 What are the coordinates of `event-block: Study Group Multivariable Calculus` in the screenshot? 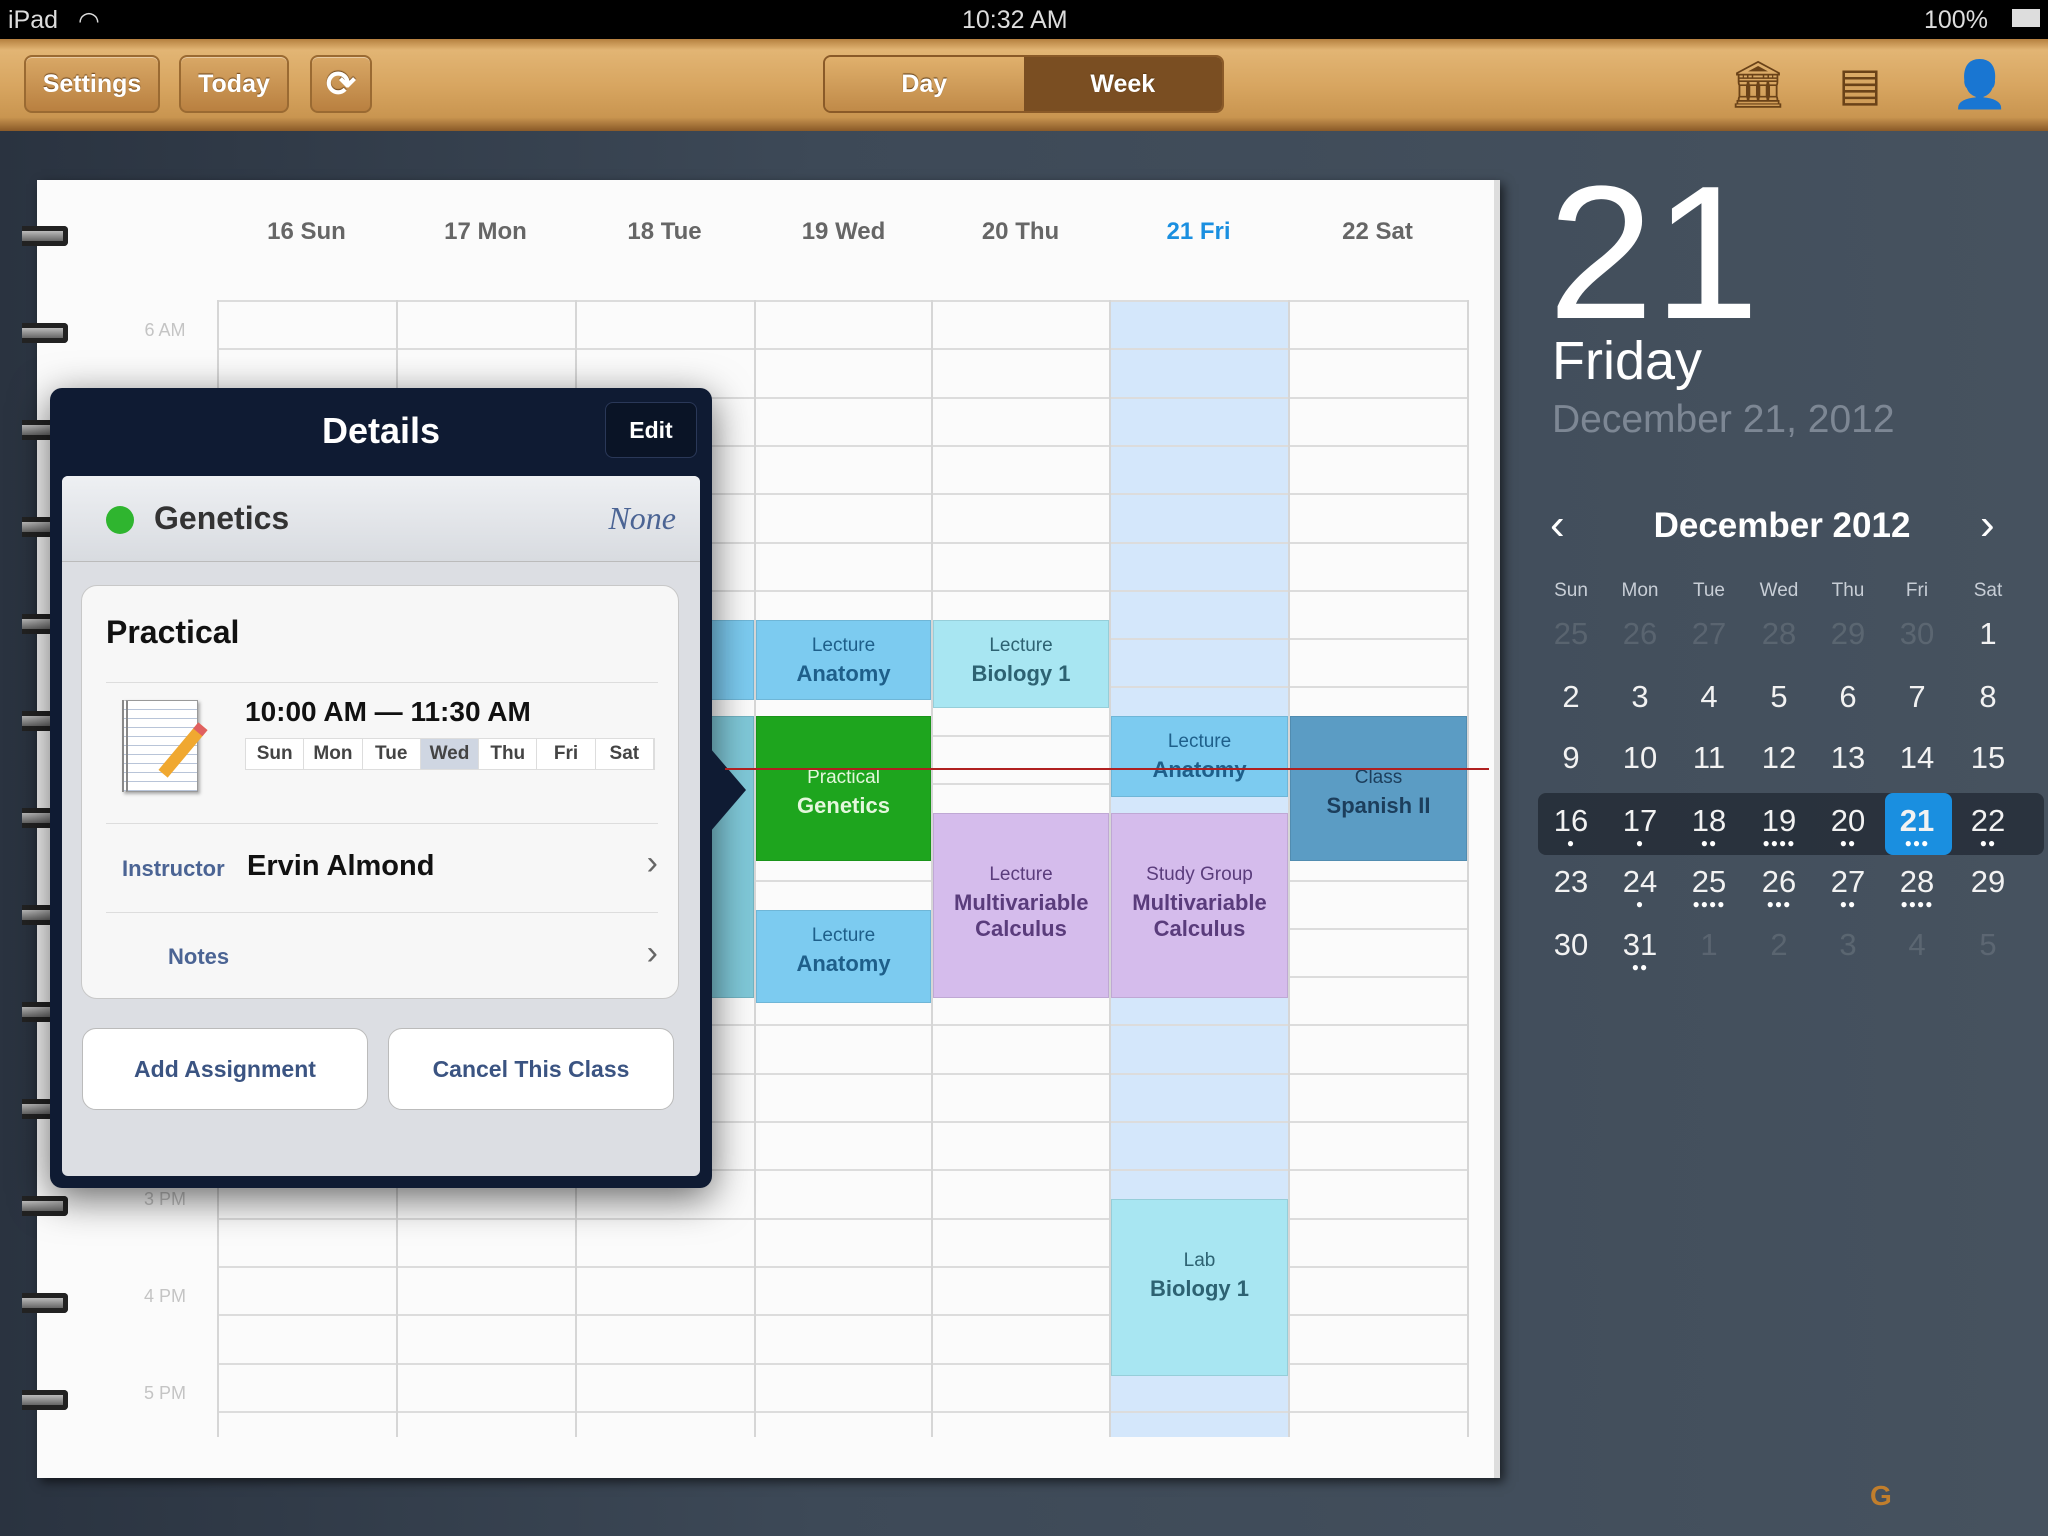 It's located at (1199, 906).